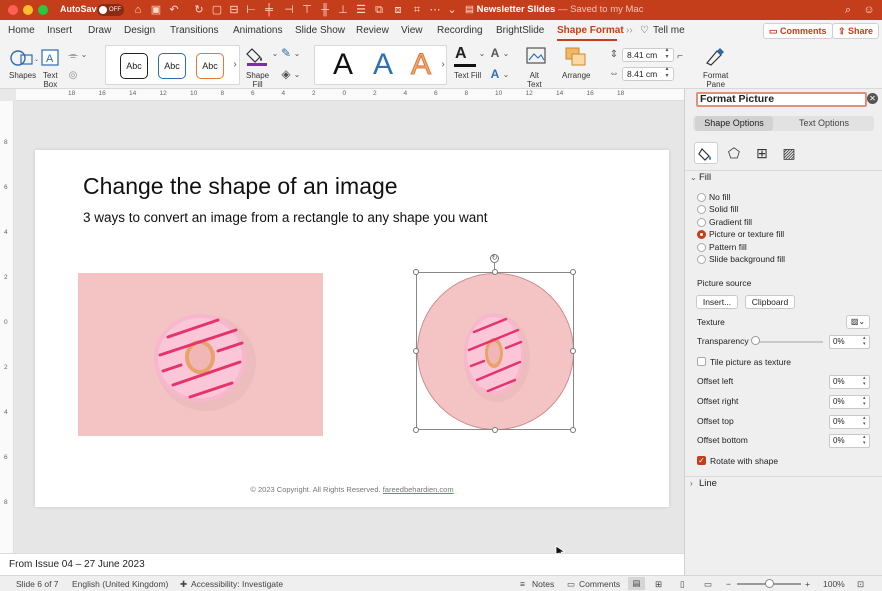  Describe the element at coordinates (495, 272) in the screenshot. I see `resize-handle-top` at that location.